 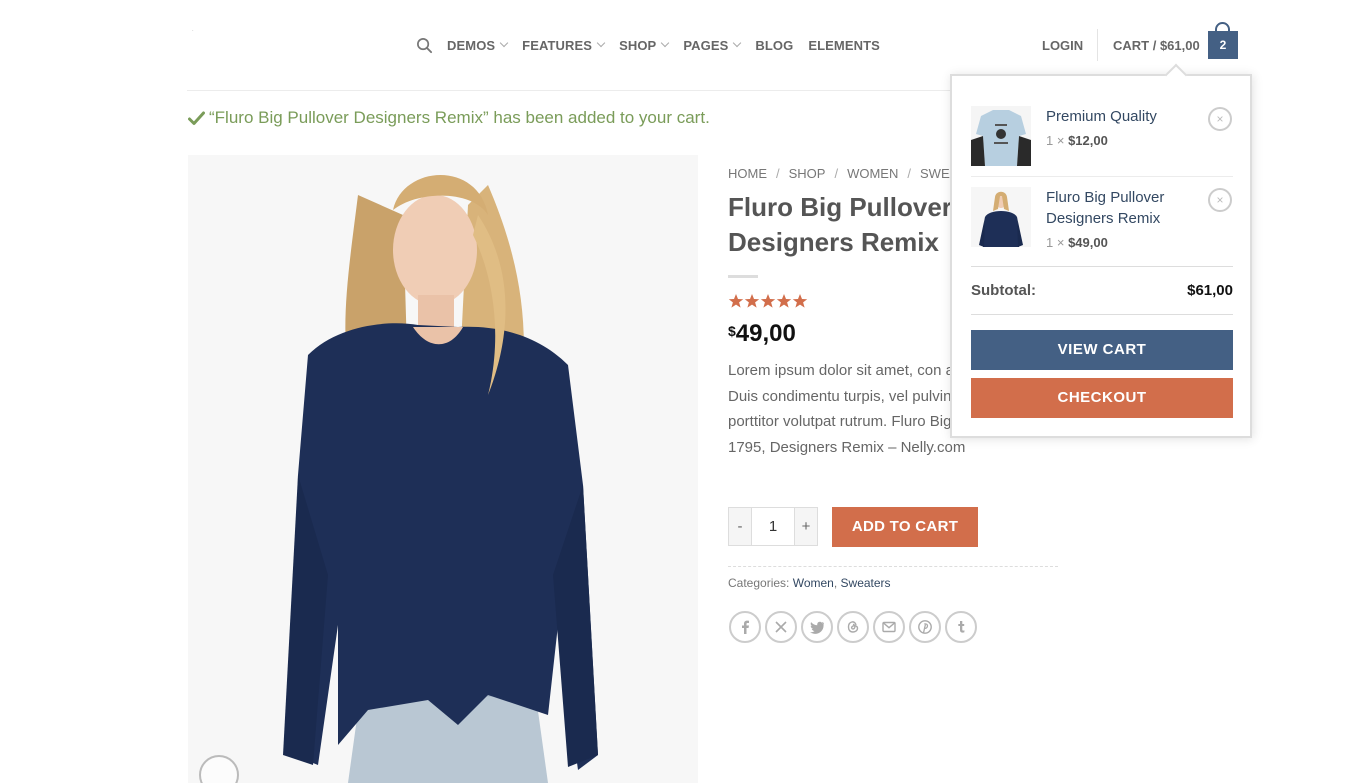 I want to click on checkmark-icon, so click(x=196, y=118).